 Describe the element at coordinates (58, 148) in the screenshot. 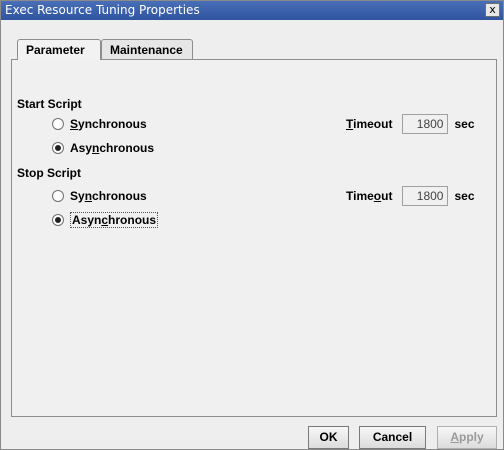

I see `start-asynchronous-radio-indicator` at that location.